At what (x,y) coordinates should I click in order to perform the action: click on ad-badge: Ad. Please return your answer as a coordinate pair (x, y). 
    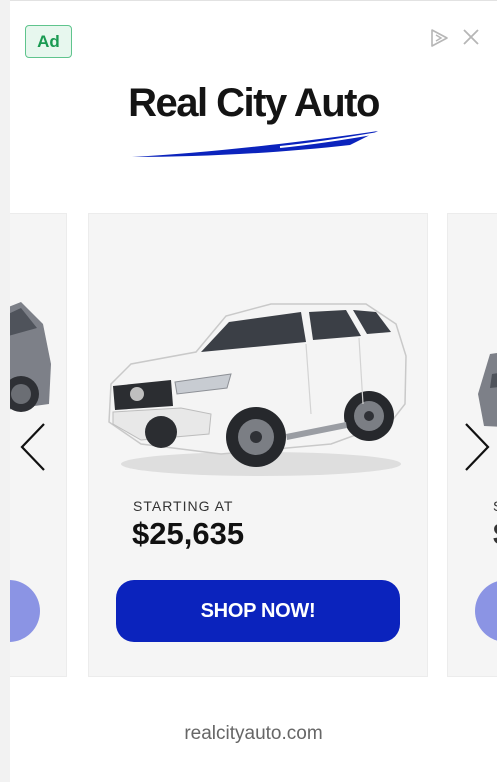
    Looking at the image, I should click on (48, 41).